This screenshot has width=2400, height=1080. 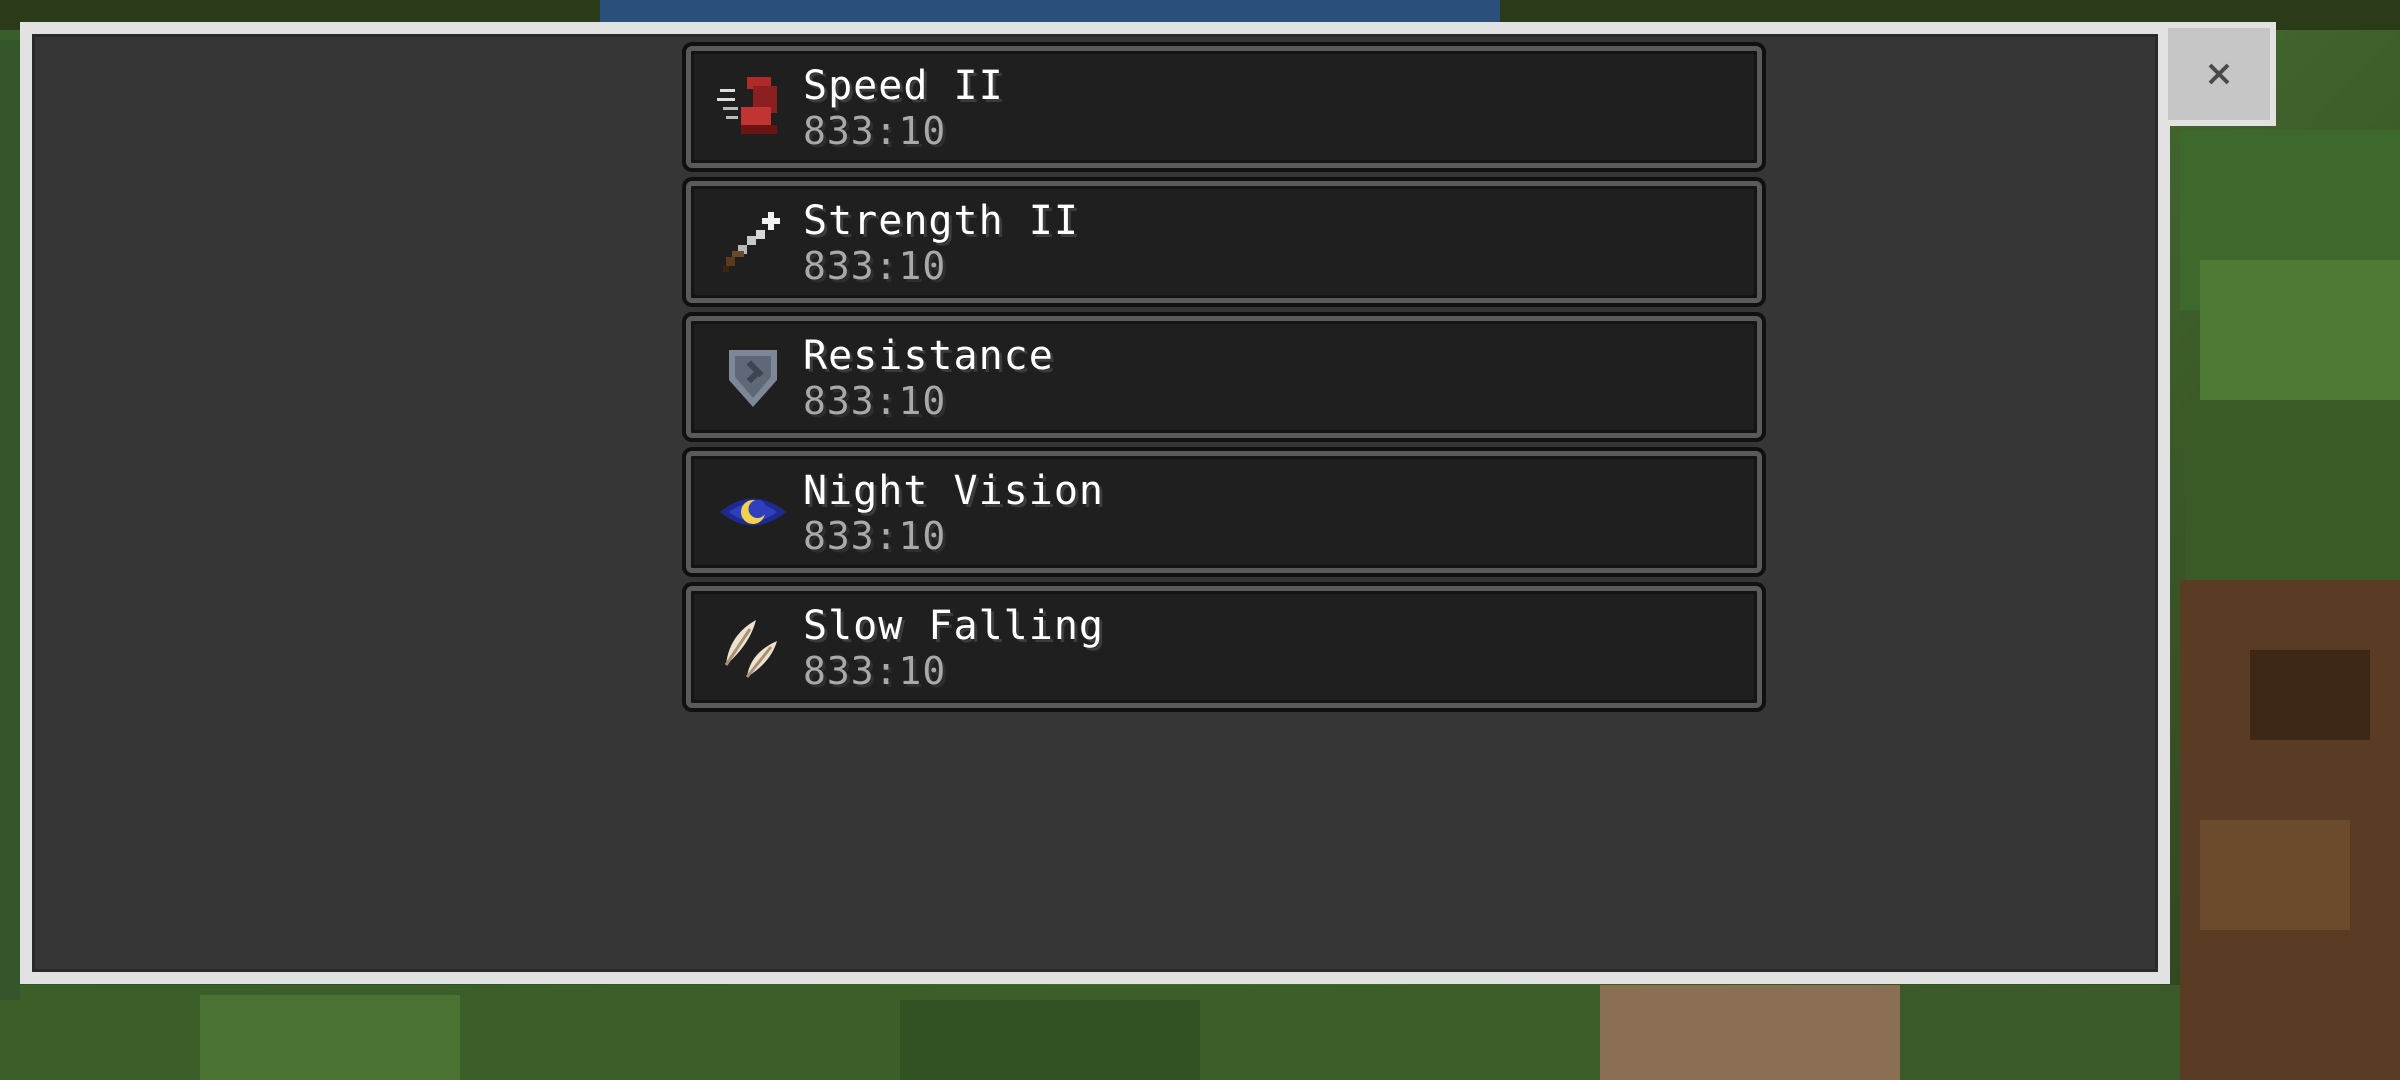 What do you see at coordinates (1224, 377) in the screenshot?
I see `effect-entry-resistance: Resistance 833:10` at bounding box center [1224, 377].